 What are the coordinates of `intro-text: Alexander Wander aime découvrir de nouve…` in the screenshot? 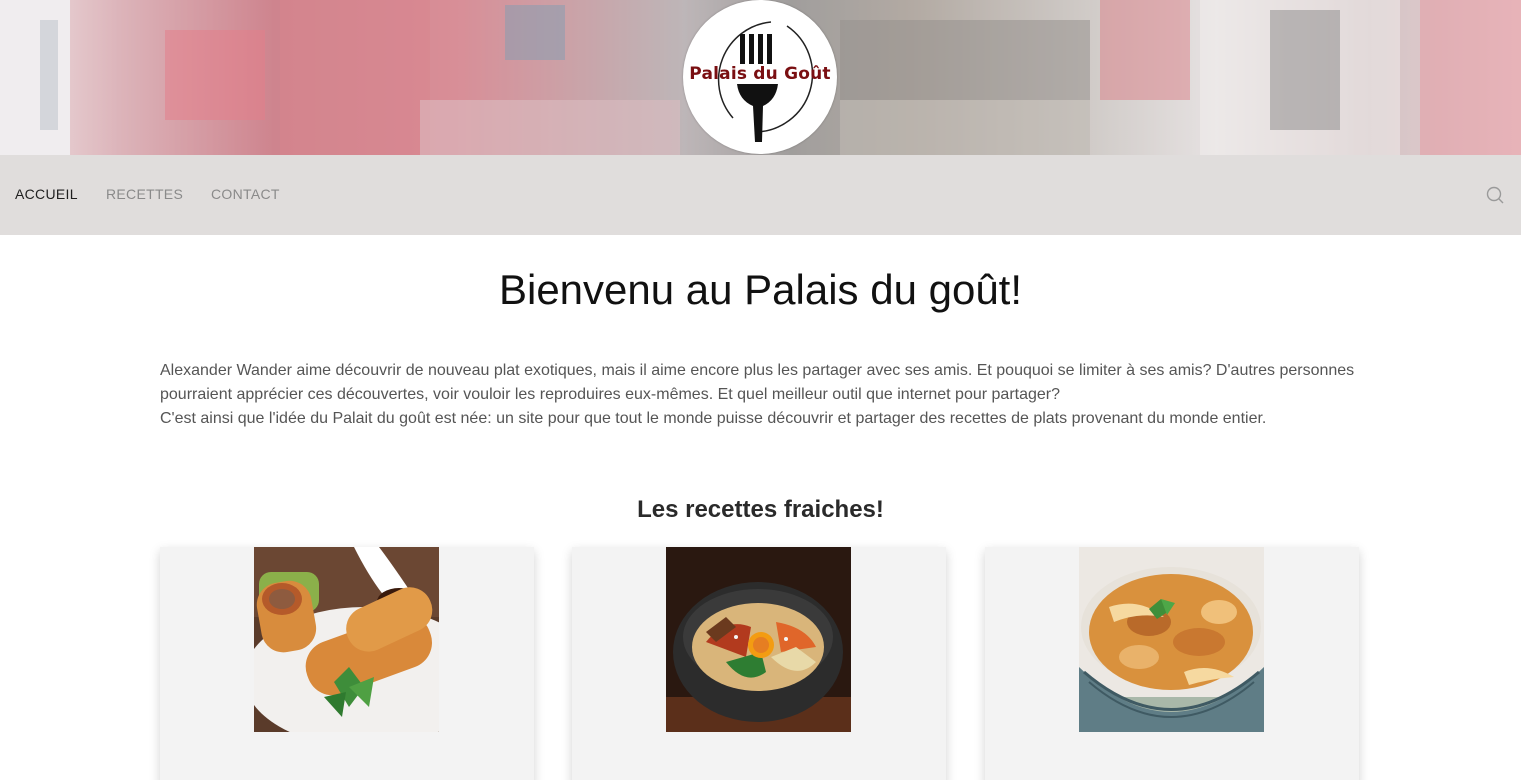 It's located at (765, 395).